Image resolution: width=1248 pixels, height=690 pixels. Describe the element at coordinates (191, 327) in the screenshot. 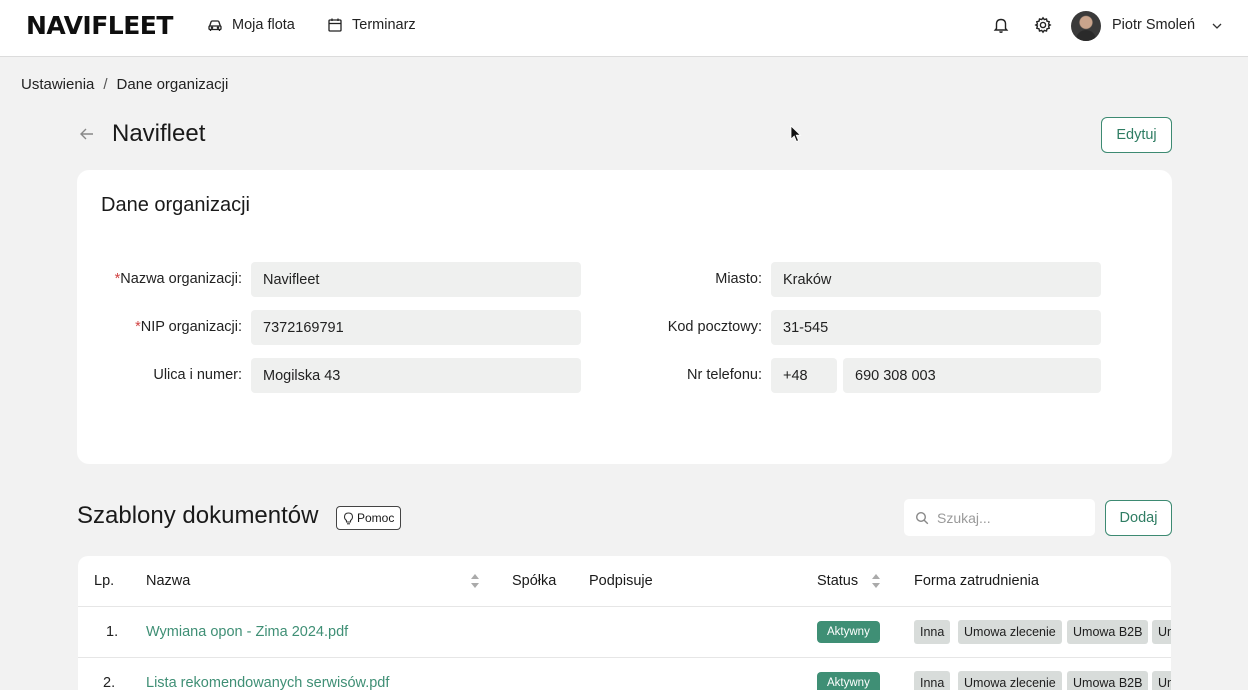

I see `nip-label-text: NIP organizacji:` at that location.